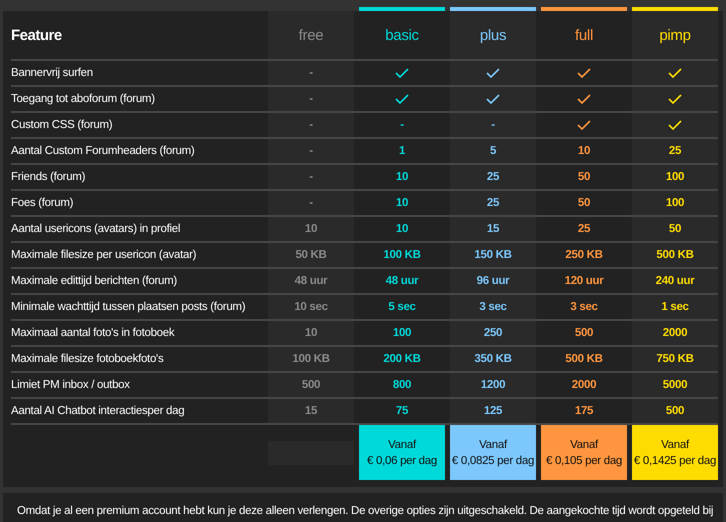  I want to click on table-cell: 800, so click(402, 385).